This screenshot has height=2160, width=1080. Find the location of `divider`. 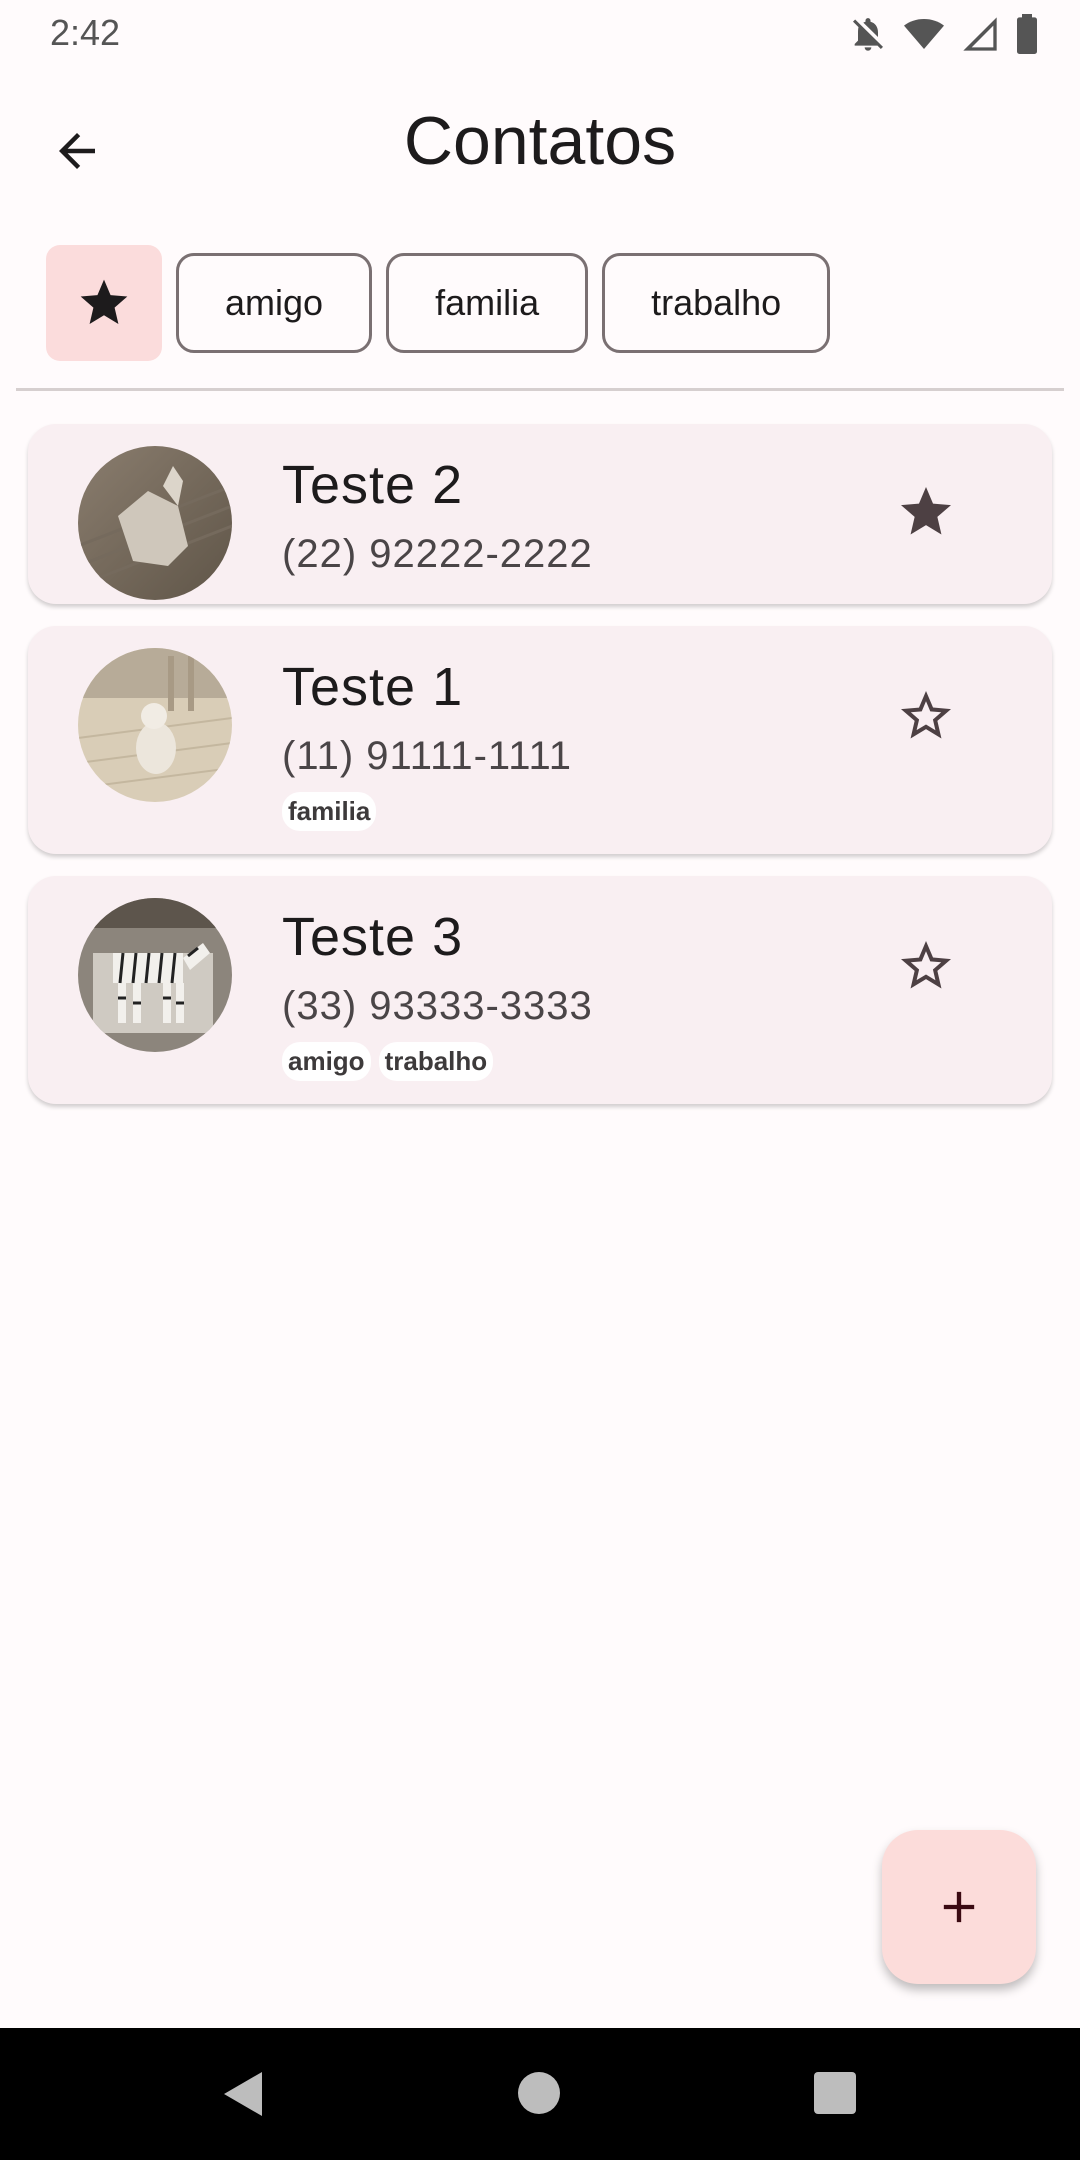

divider is located at coordinates (540, 389).